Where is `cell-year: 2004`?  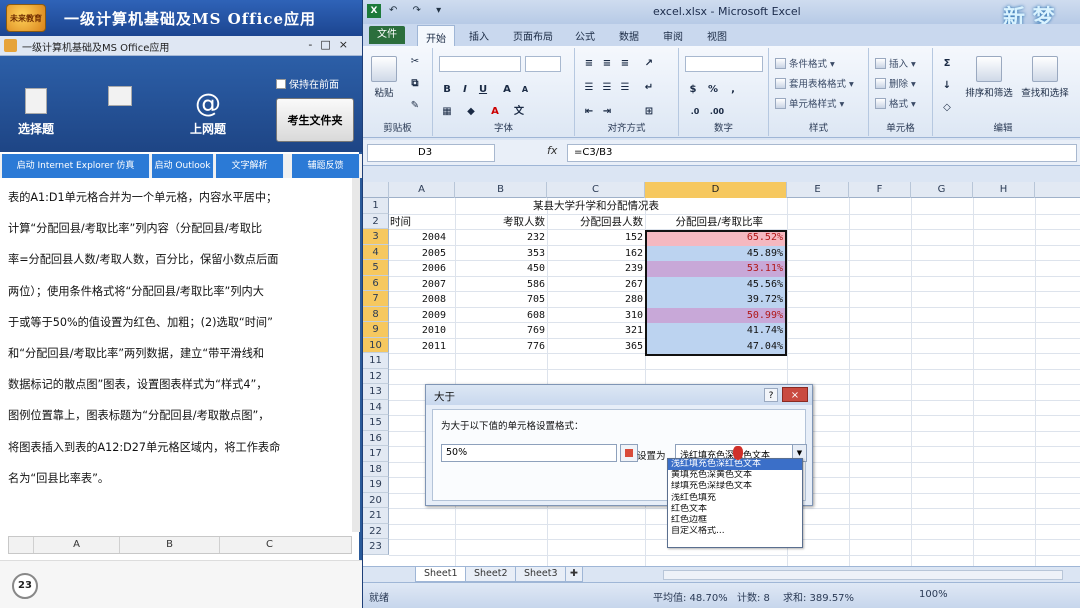
cell-year: 2004 is located at coordinates (422, 238).